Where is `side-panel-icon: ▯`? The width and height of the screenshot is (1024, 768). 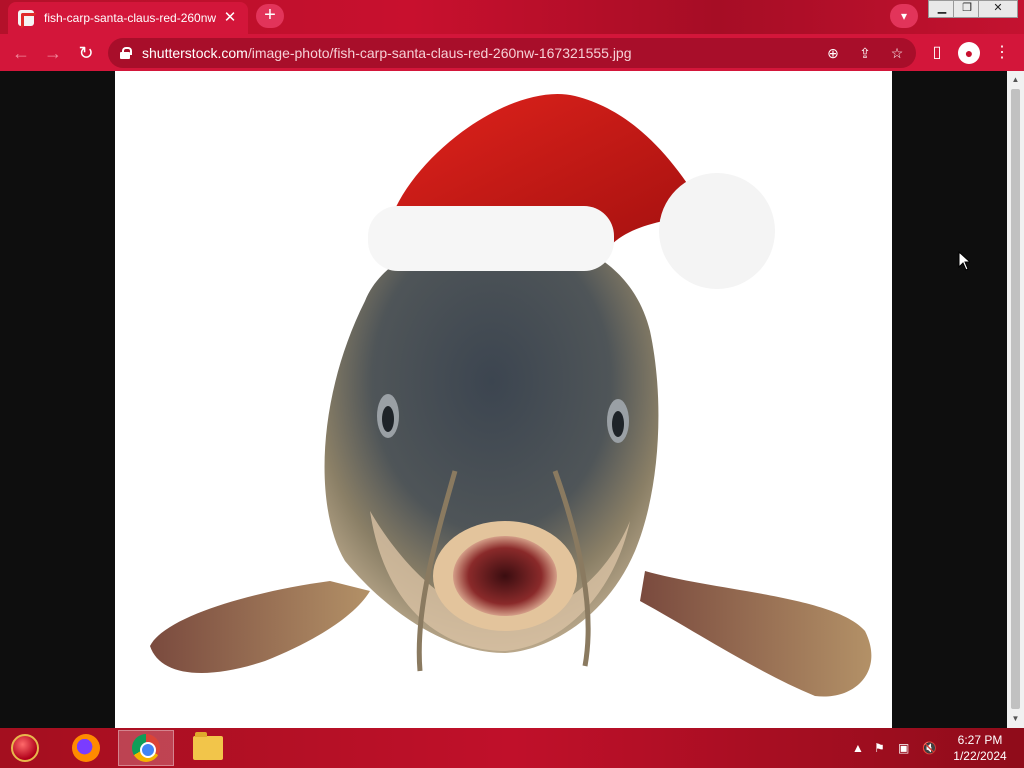
side-panel-icon: ▯ is located at coordinates (937, 53).